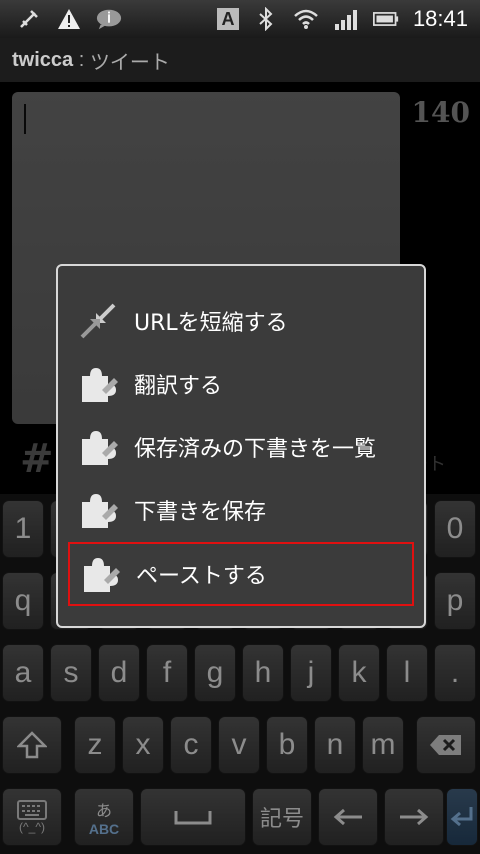  I want to click on menu-item-list-drafts: 保存済みの下書きを一覧, so click(241, 447).